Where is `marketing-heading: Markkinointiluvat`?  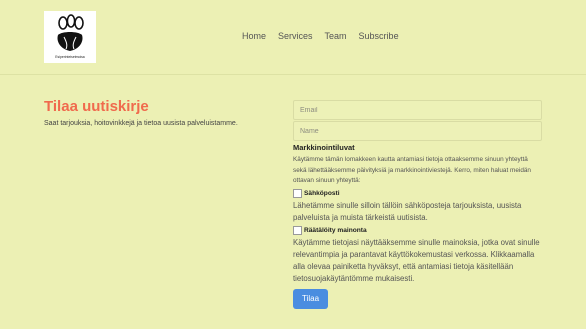 marketing-heading: Markkinointiluvat is located at coordinates (324, 147).